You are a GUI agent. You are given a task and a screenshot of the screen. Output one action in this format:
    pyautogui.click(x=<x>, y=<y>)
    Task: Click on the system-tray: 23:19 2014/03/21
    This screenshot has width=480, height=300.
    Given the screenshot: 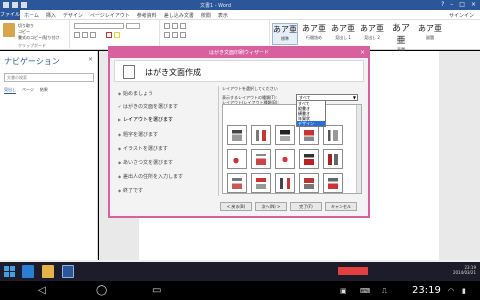 What is the action you would take?
    pyautogui.click(x=464, y=270)
    